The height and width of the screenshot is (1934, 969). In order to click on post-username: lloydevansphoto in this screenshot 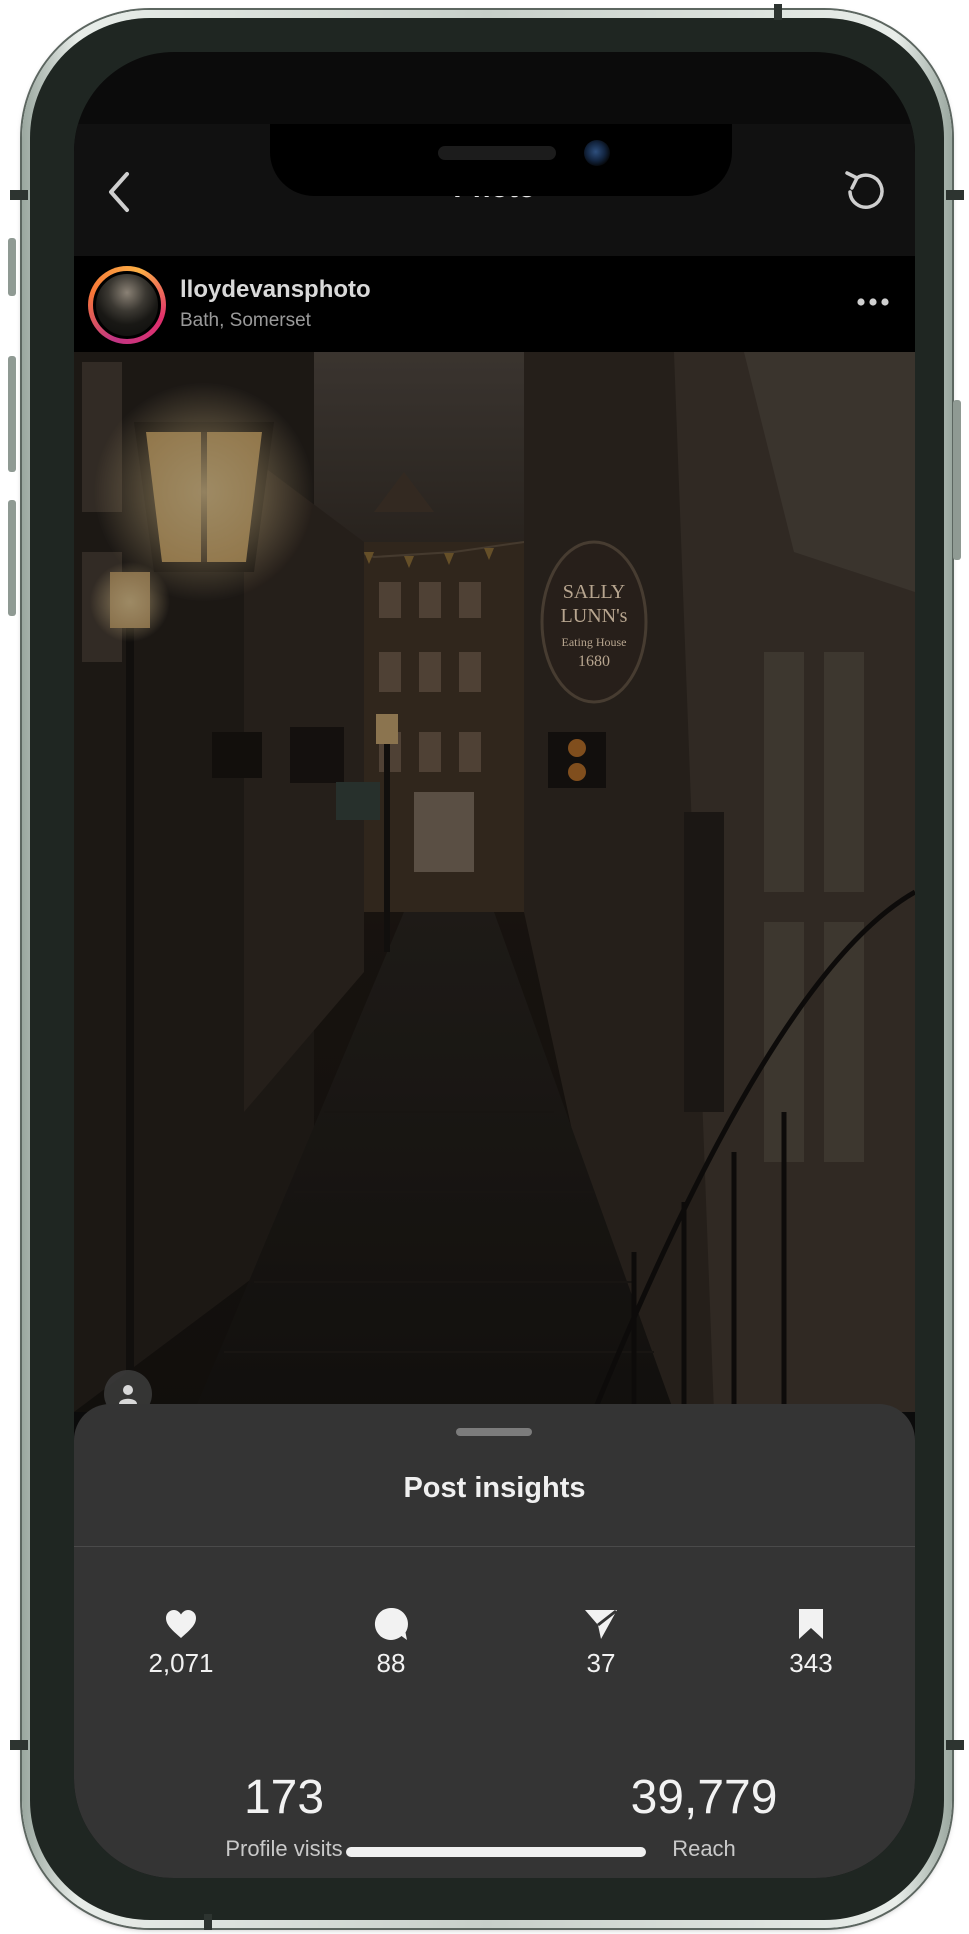, I will do `click(275, 290)`.